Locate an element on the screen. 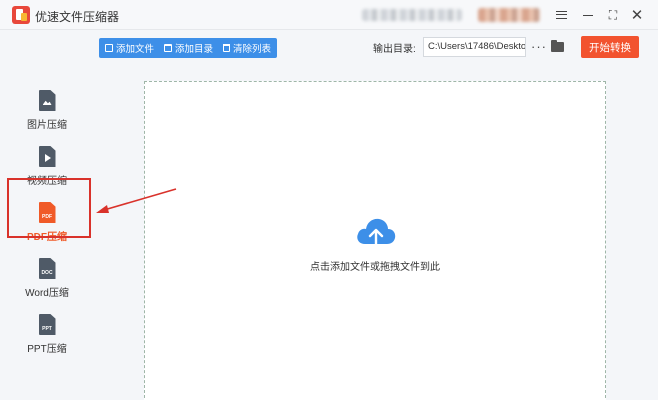 This screenshot has height=400, width=658. app-logo-icon is located at coordinates (21, 15).